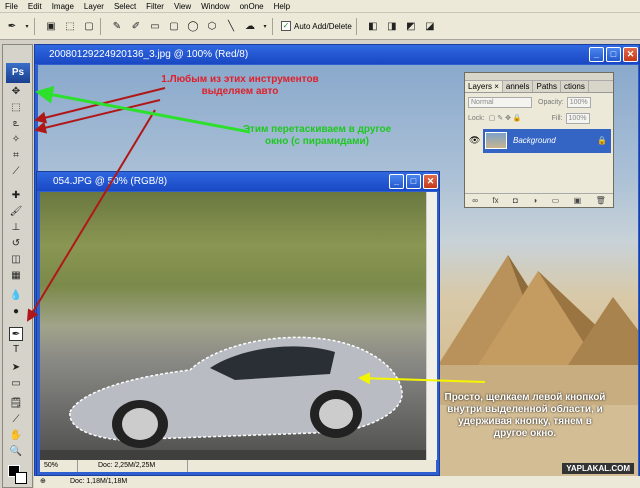 The image size is (640, 488). I want to click on crop-tool-icon: ⌗, so click(16, 156).